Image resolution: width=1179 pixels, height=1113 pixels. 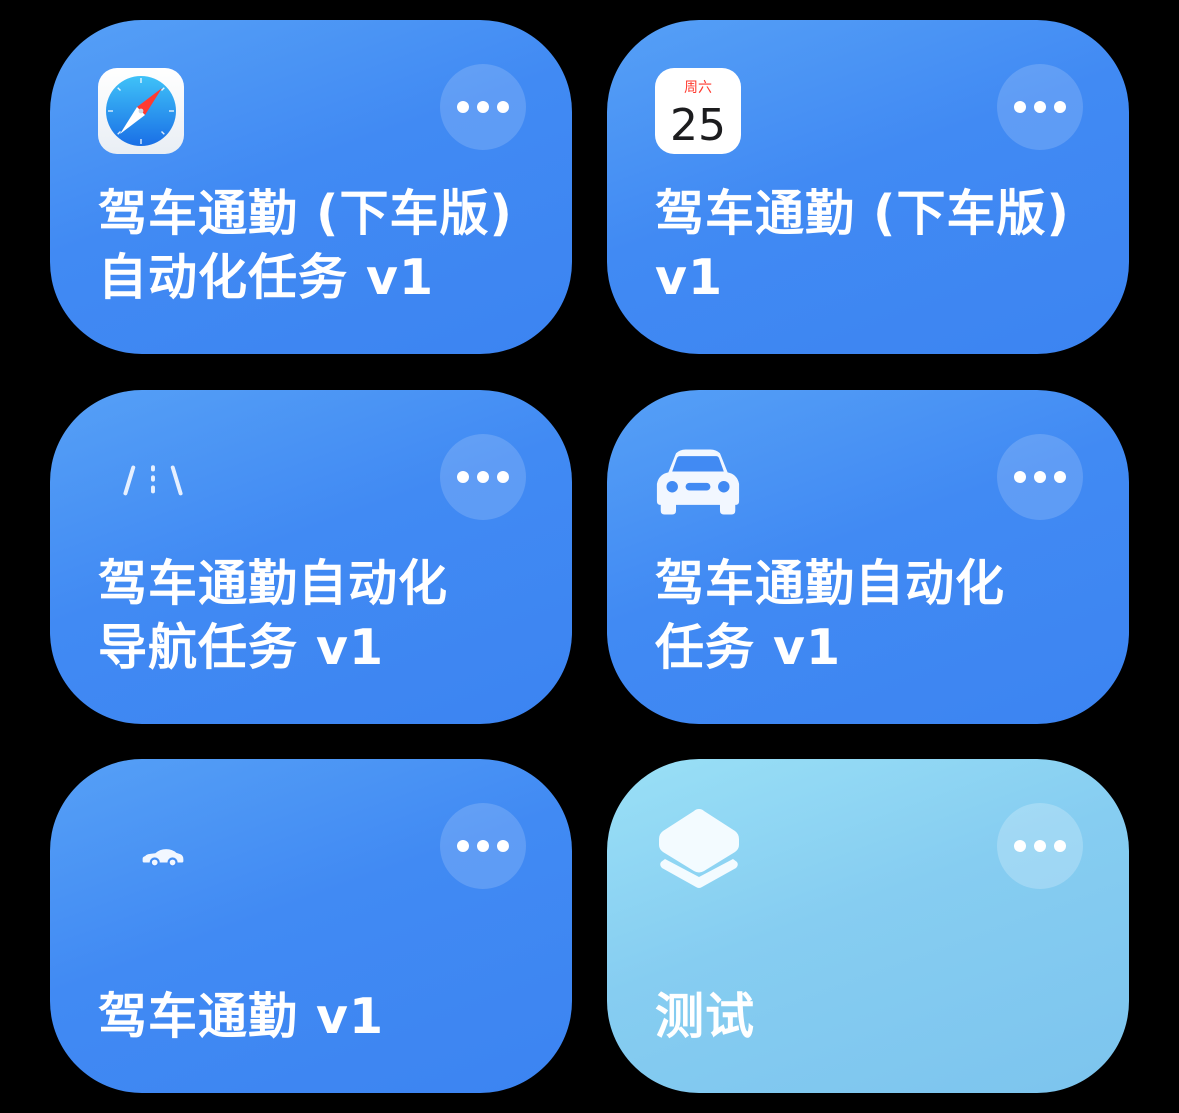 I want to click on shortcut-tile-commute-exit: 周六 25 驾车通勤 (下车版) v1, so click(x=868, y=187).